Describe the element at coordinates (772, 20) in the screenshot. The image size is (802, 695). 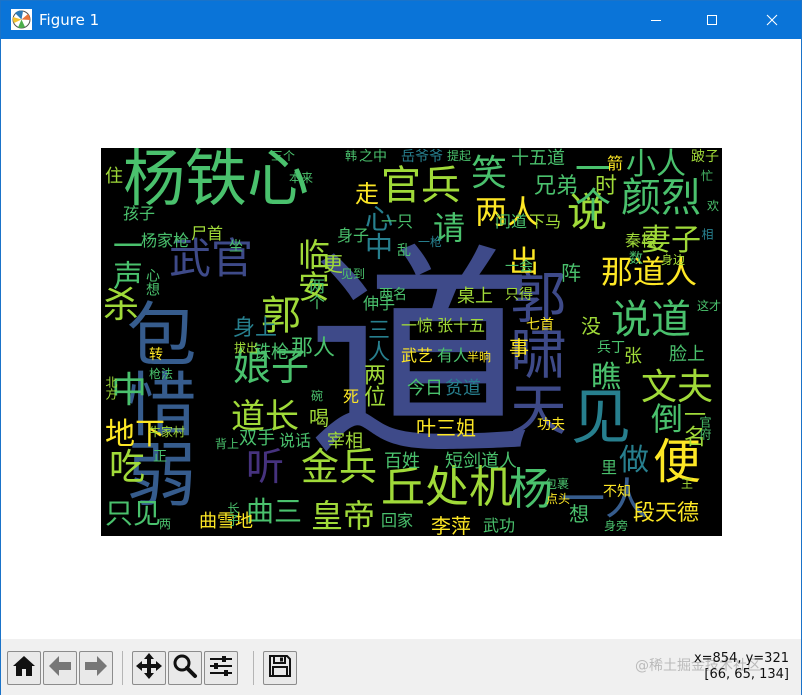
I see `close-button` at that location.